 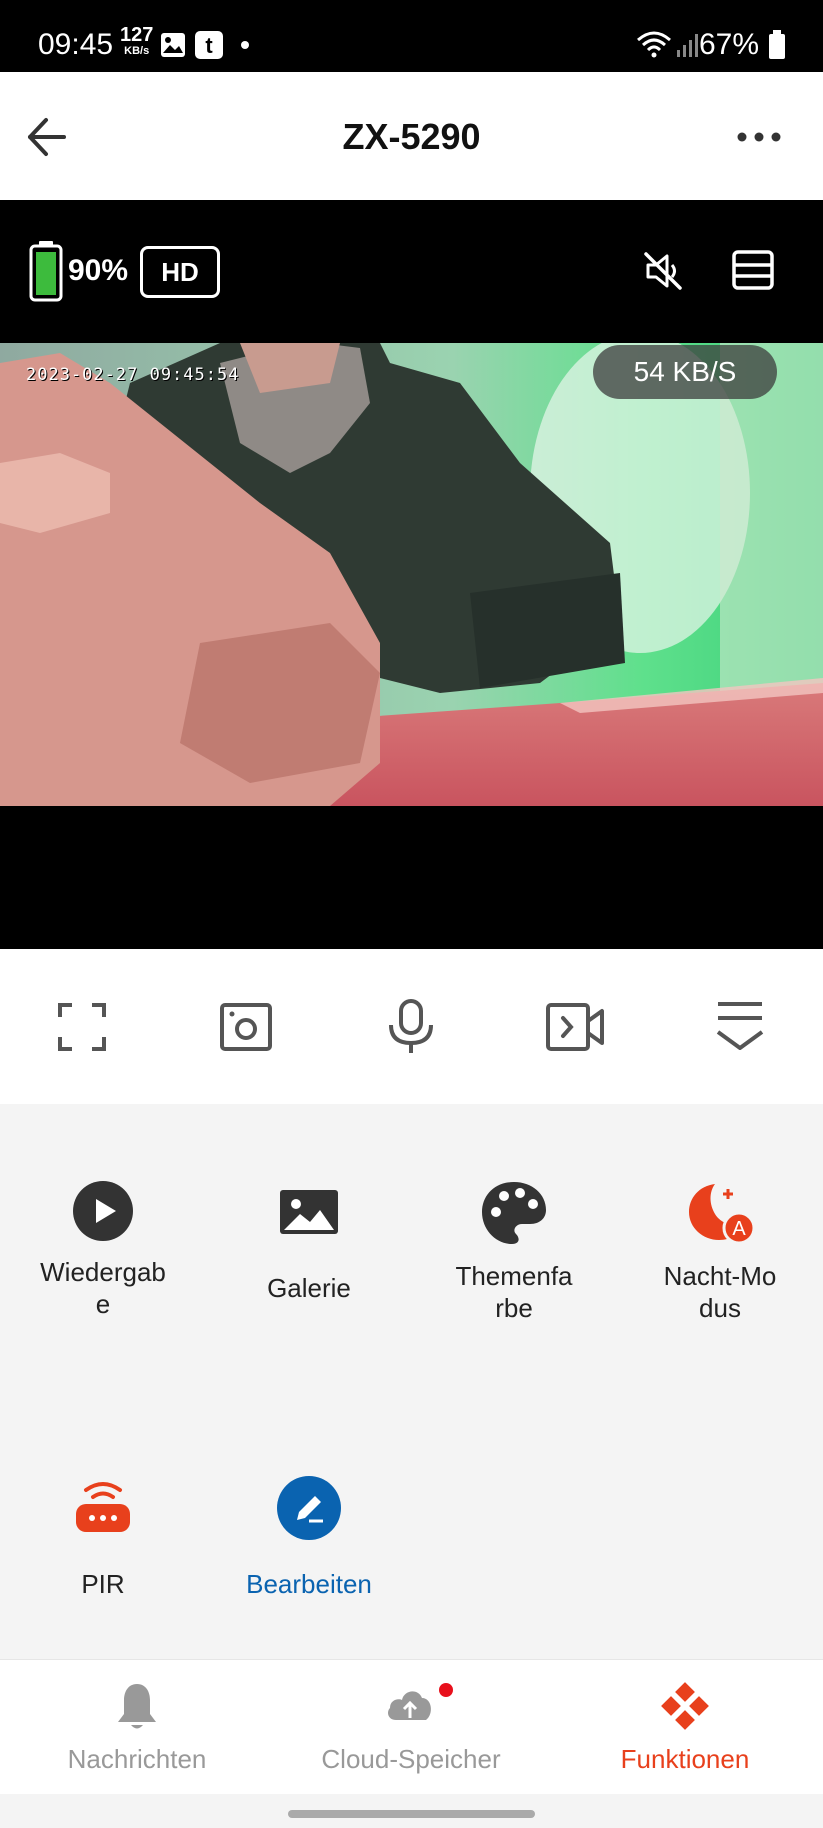 I want to click on feature-edit: Bearbeiten, so click(x=309, y=1538).